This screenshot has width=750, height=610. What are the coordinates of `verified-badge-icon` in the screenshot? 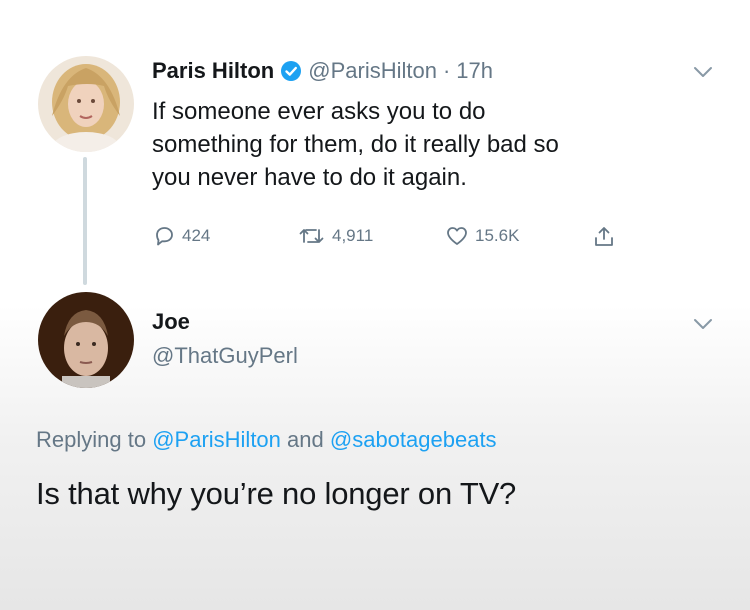 It's located at (291, 71).